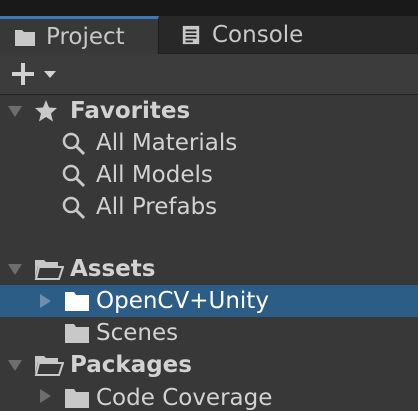 The width and height of the screenshot is (418, 411). I want to click on package-folder-code-coverage: Code Coverage, so click(209, 396).